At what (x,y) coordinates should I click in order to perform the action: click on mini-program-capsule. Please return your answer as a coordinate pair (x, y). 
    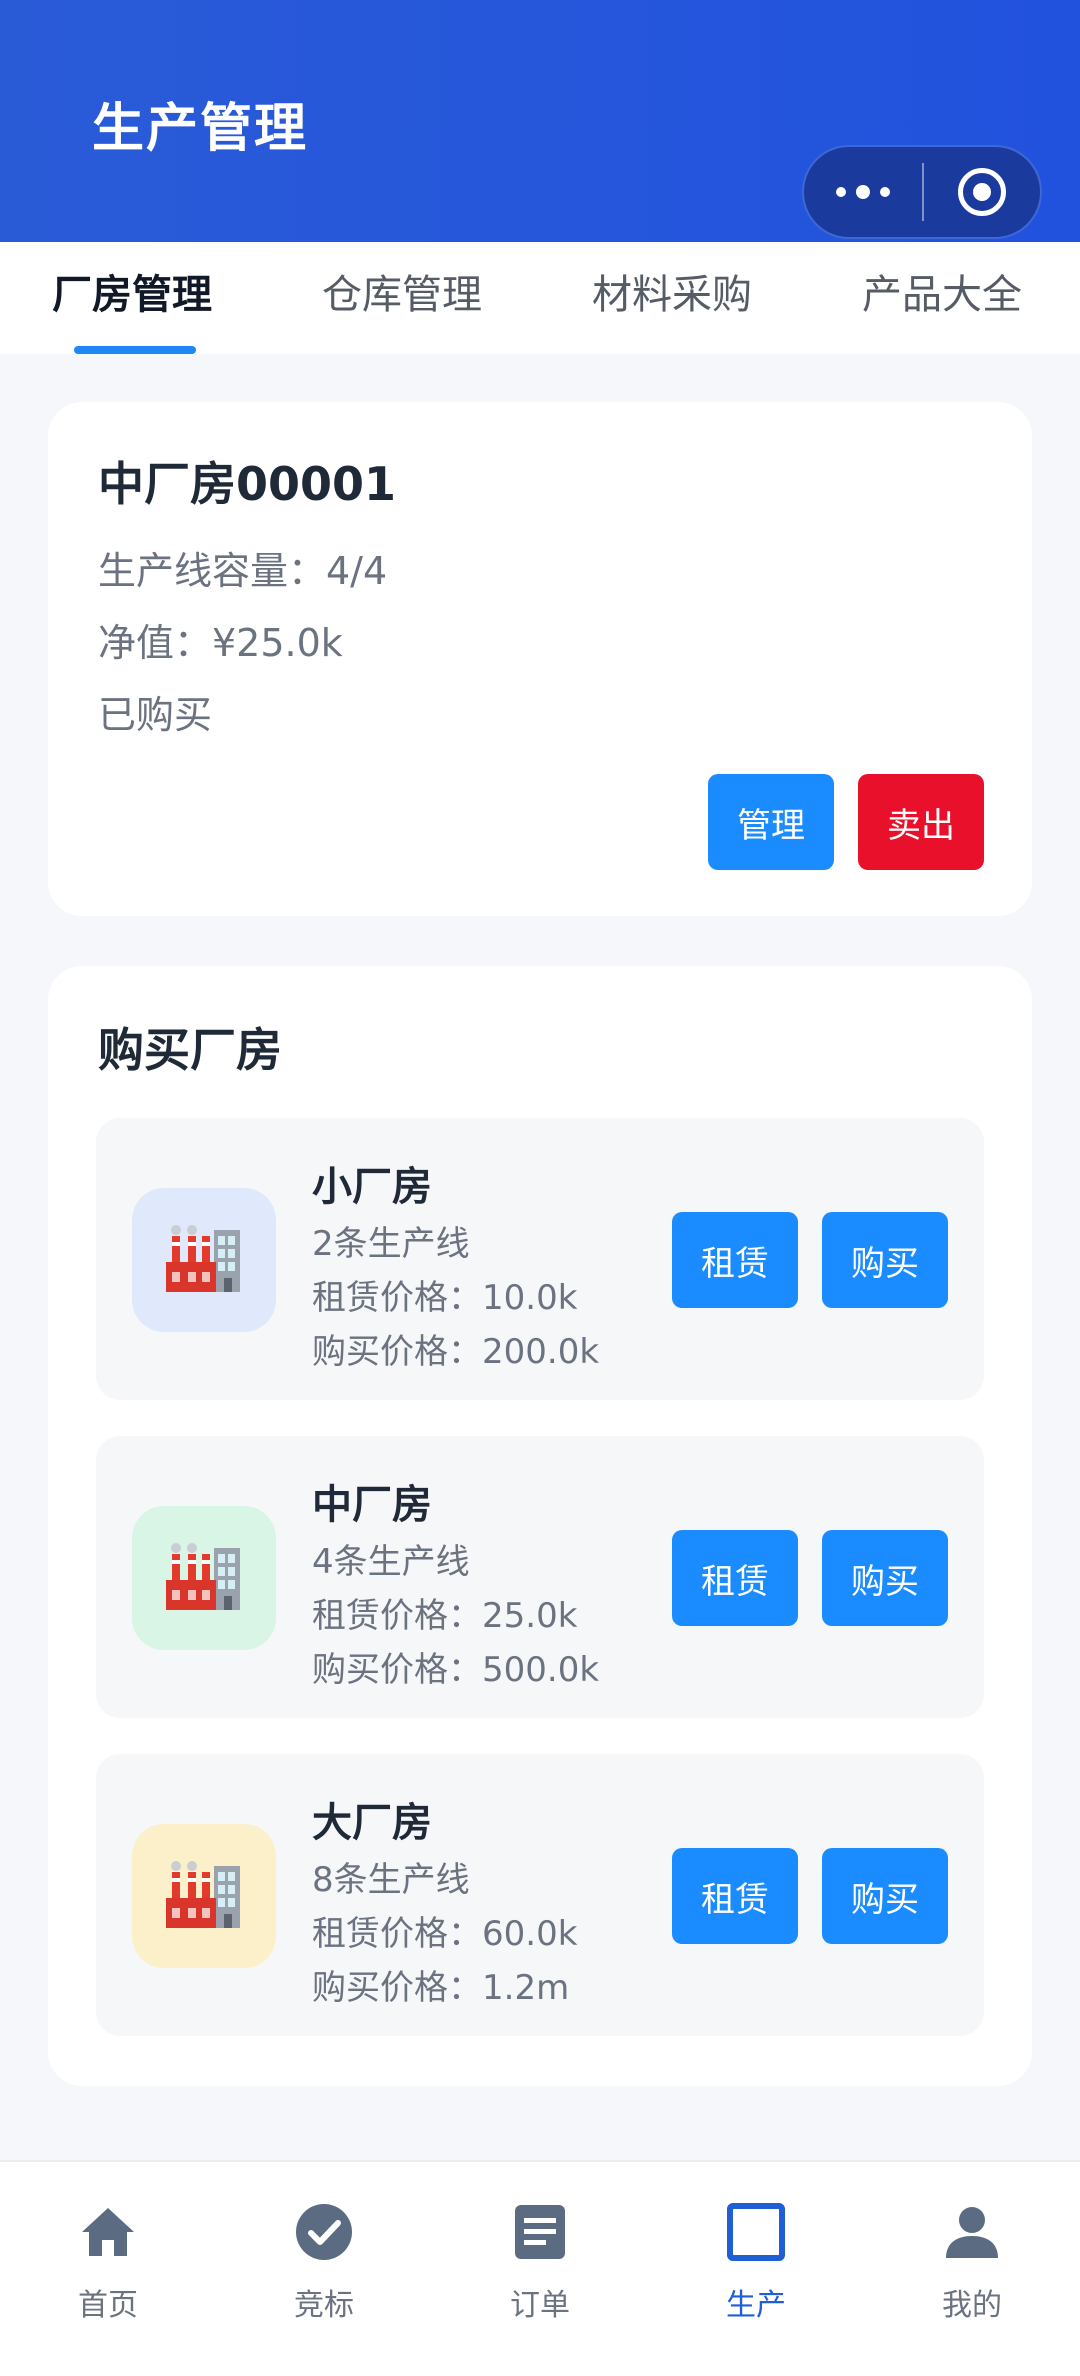
    Looking at the image, I should click on (922, 192).